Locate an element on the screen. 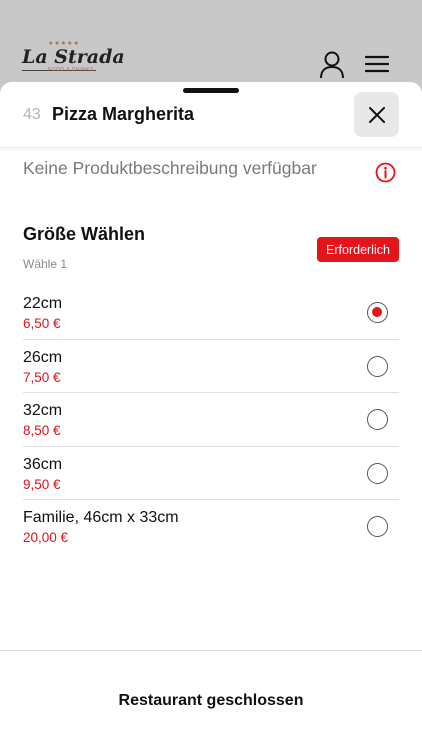 The width and height of the screenshot is (422, 750). user-icon is located at coordinates (332, 65).